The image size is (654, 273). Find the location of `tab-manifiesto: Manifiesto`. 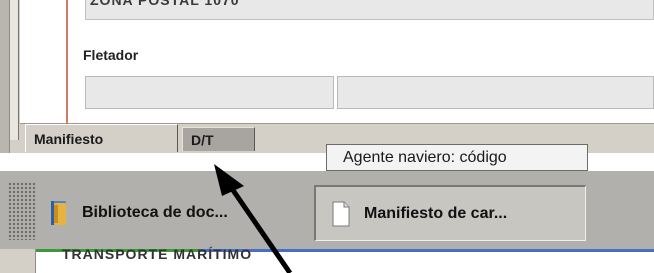

tab-manifiesto: Manifiesto is located at coordinates (101, 138).